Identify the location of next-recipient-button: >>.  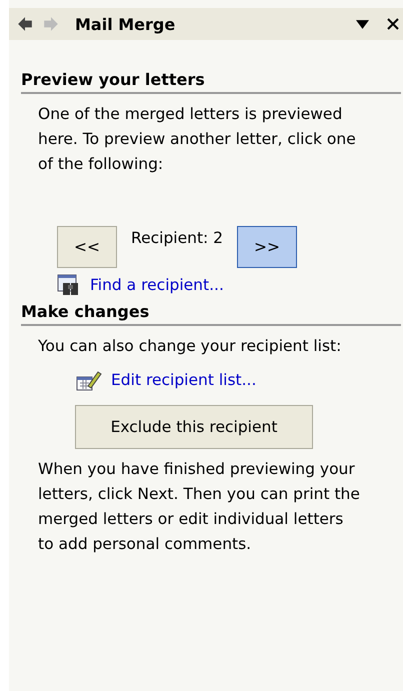
(267, 247).